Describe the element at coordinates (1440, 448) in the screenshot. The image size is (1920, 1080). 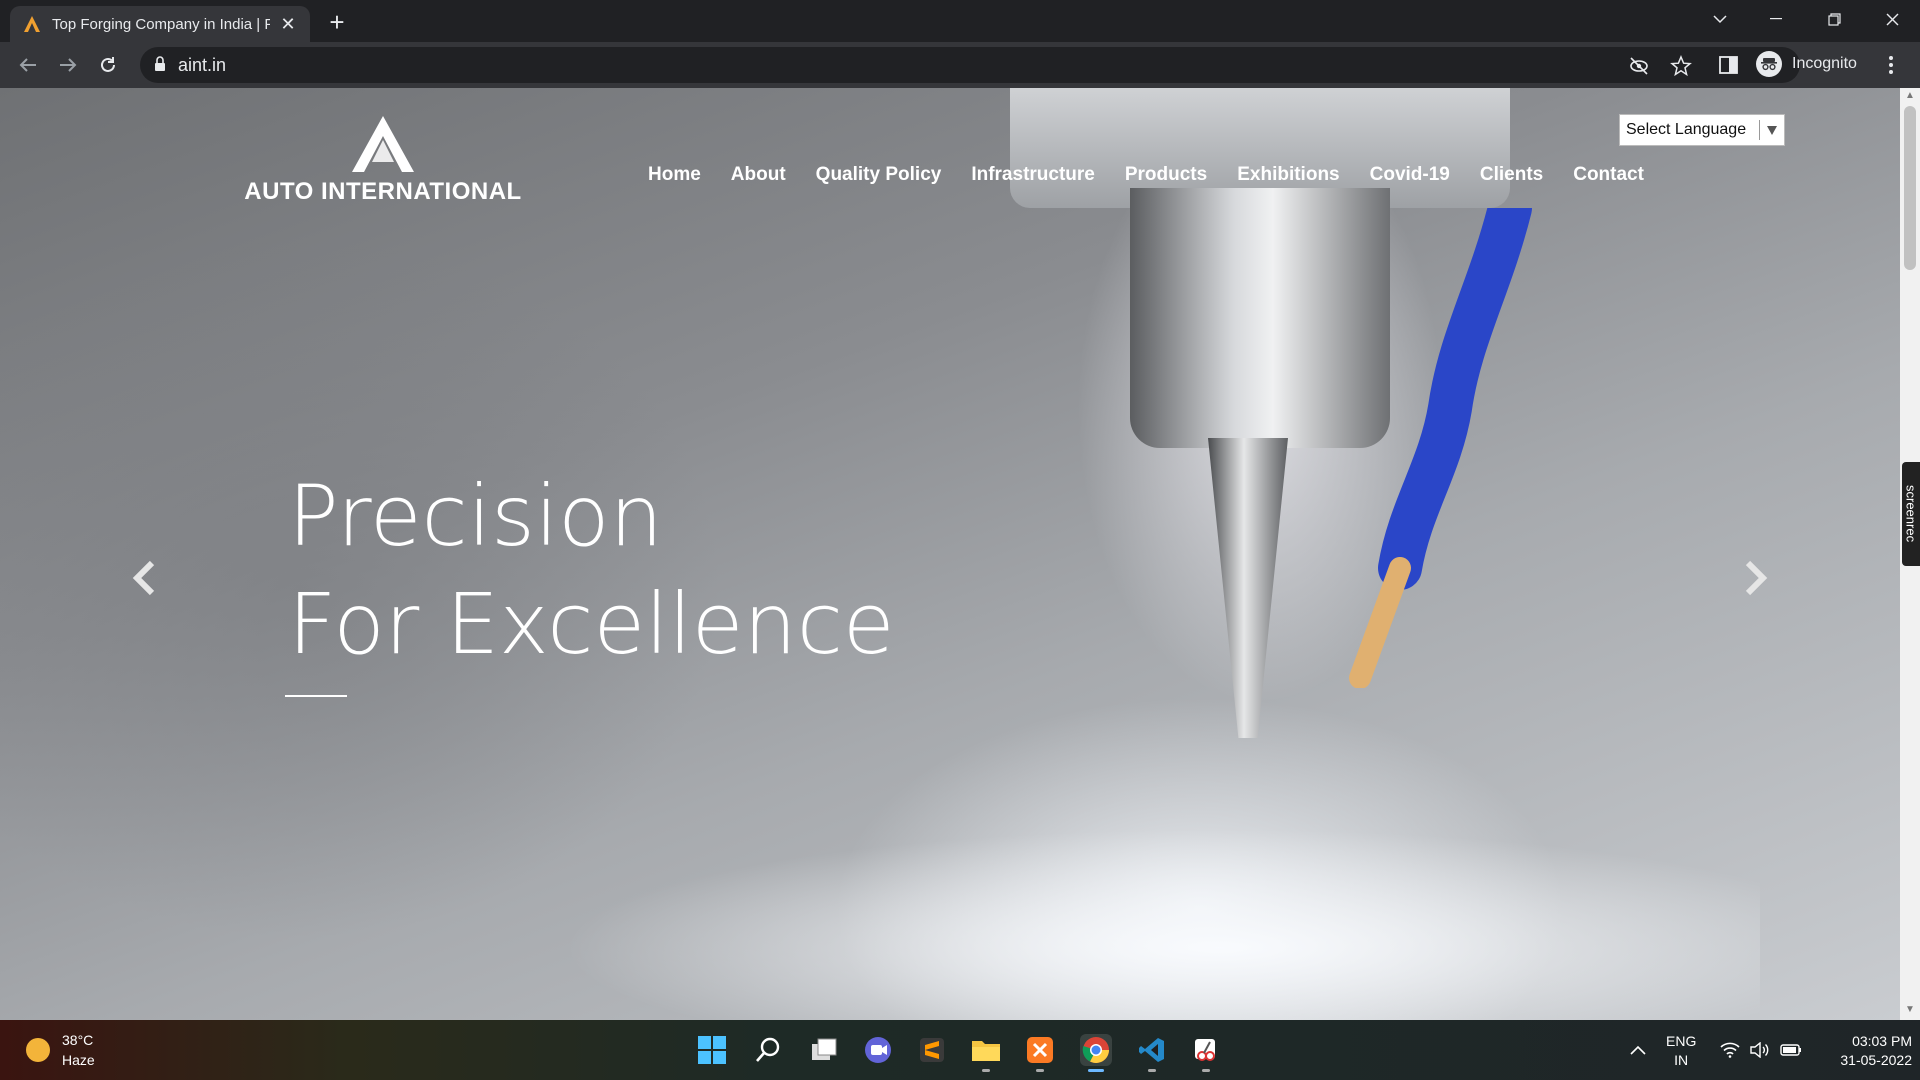
I see `hero-image-coolant-hose` at that location.